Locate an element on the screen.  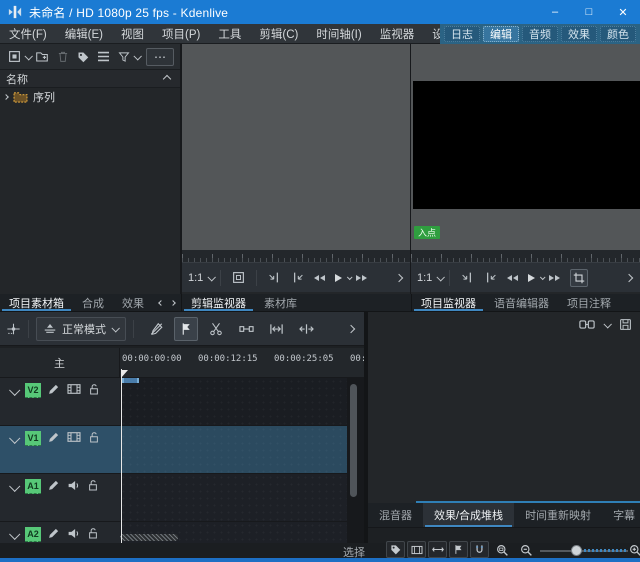
tab-mixer: 混音器 is located at coordinates (395, 515).